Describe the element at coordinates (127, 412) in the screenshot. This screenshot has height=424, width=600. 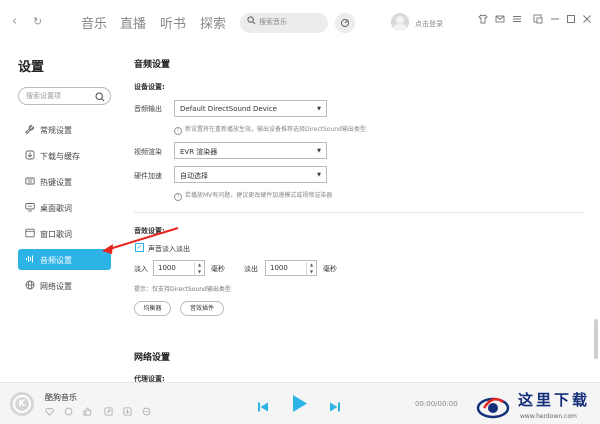
I see `download-icon` at that location.